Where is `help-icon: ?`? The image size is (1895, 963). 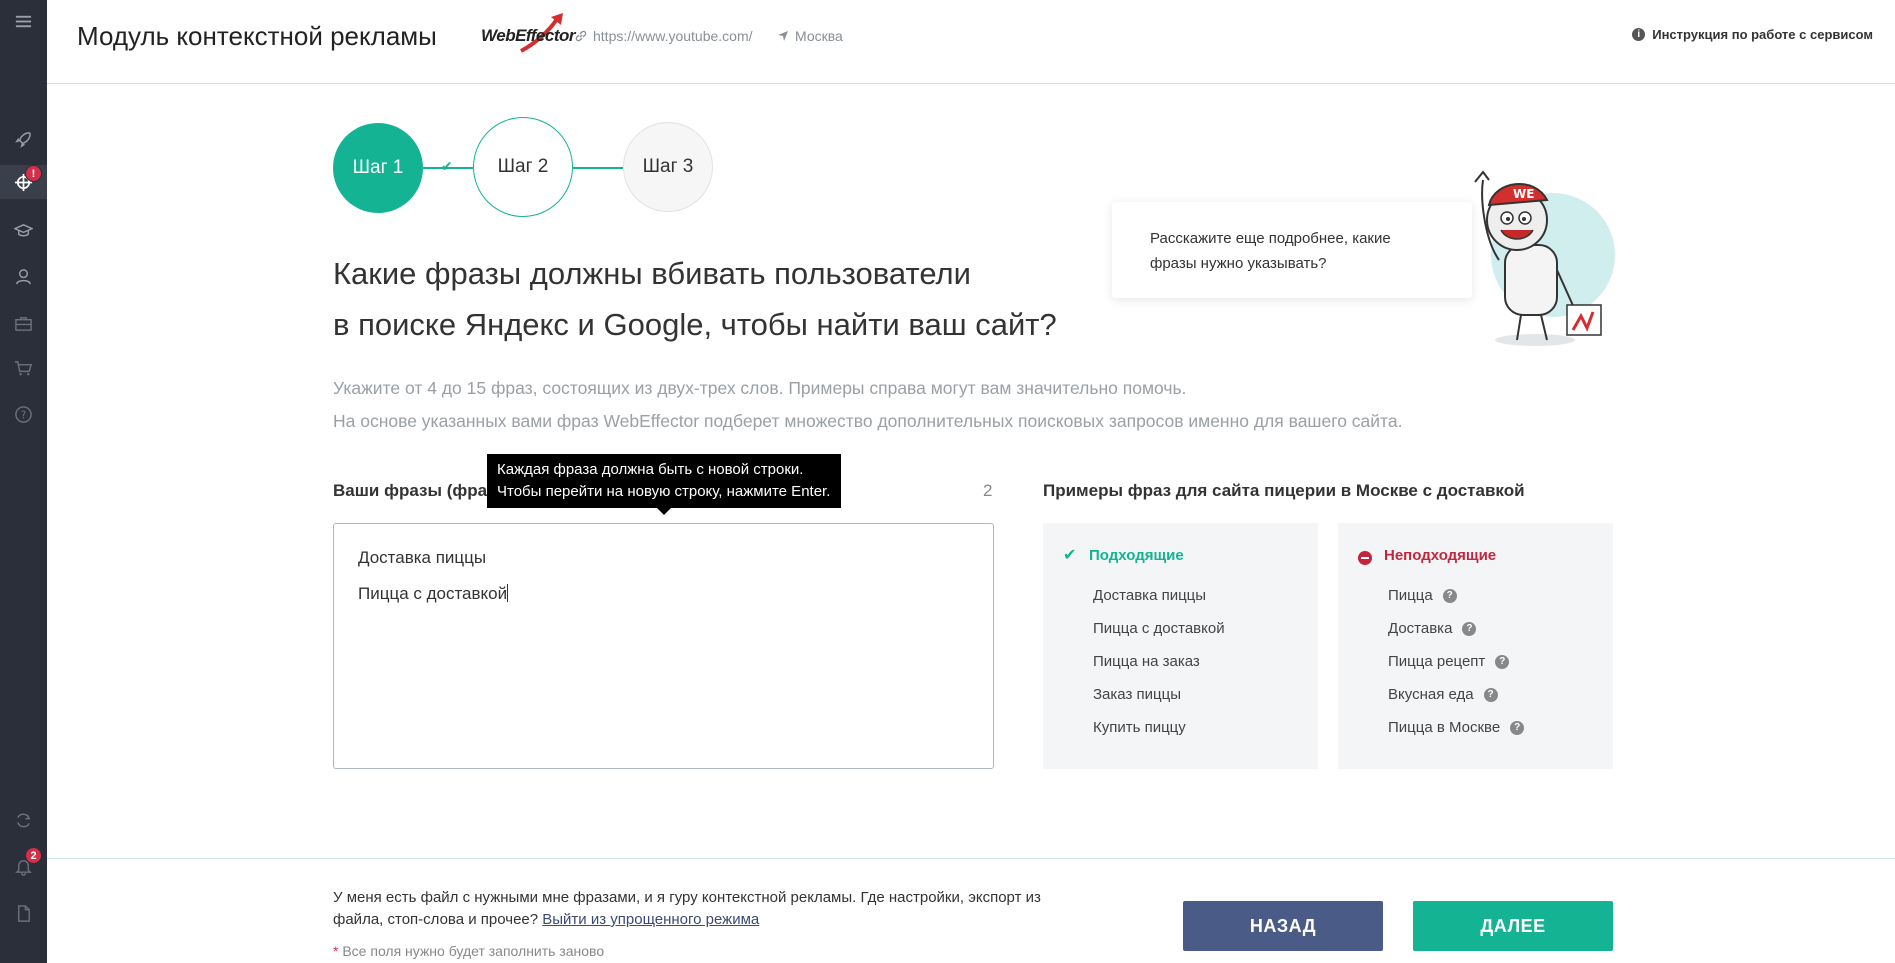 help-icon: ? is located at coordinates (23, 414).